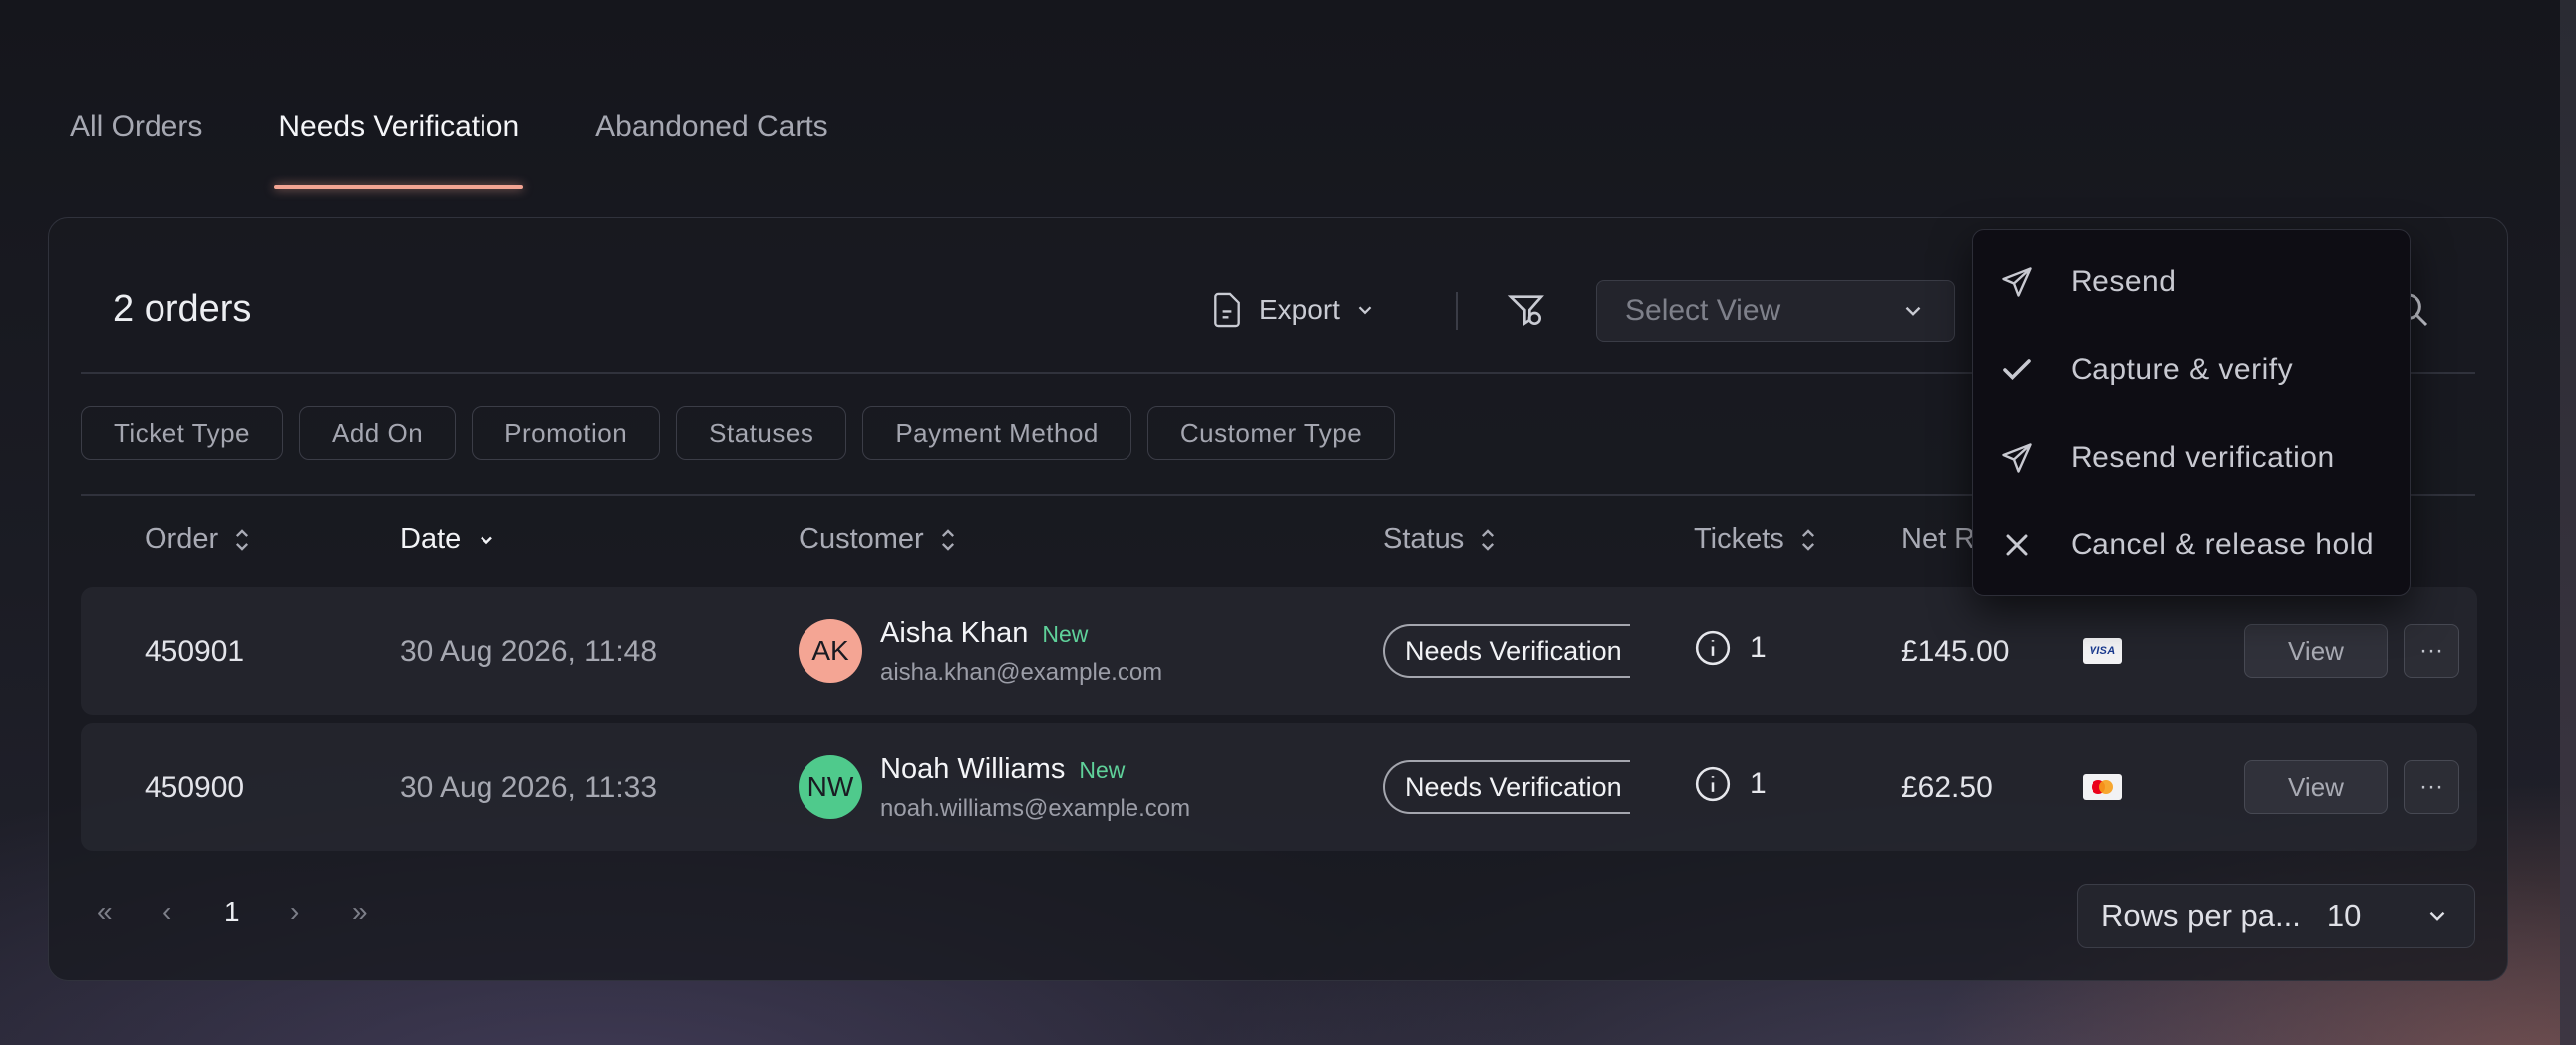  What do you see at coordinates (1739, 539) in the screenshot?
I see `column-header-tickets-label: Tickets` at bounding box center [1739, 539].